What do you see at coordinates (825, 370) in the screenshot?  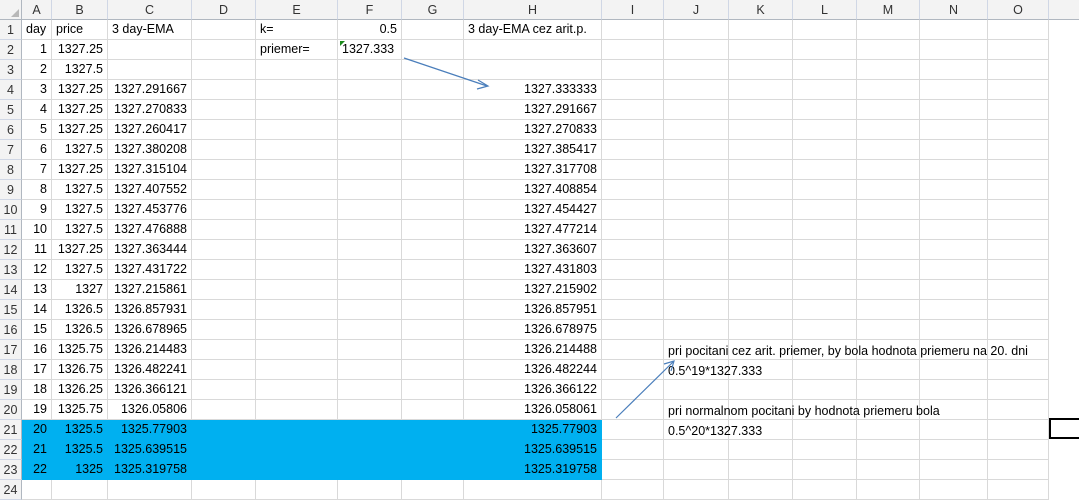 I see `cell-l18` at bounding box center [825, 370].